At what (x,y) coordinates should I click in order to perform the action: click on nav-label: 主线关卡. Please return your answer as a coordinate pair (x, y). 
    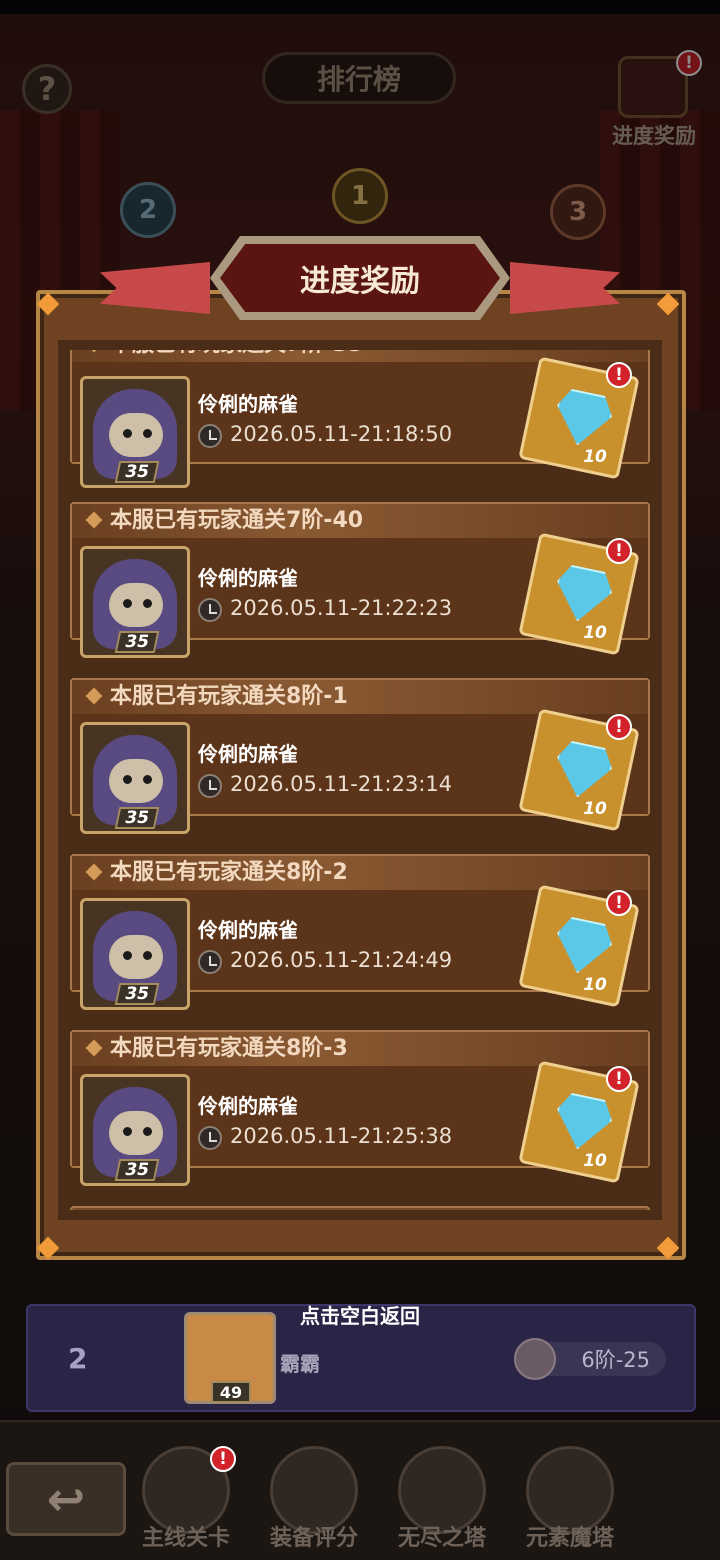
    Looking at the image, I should click on (185, 1538).